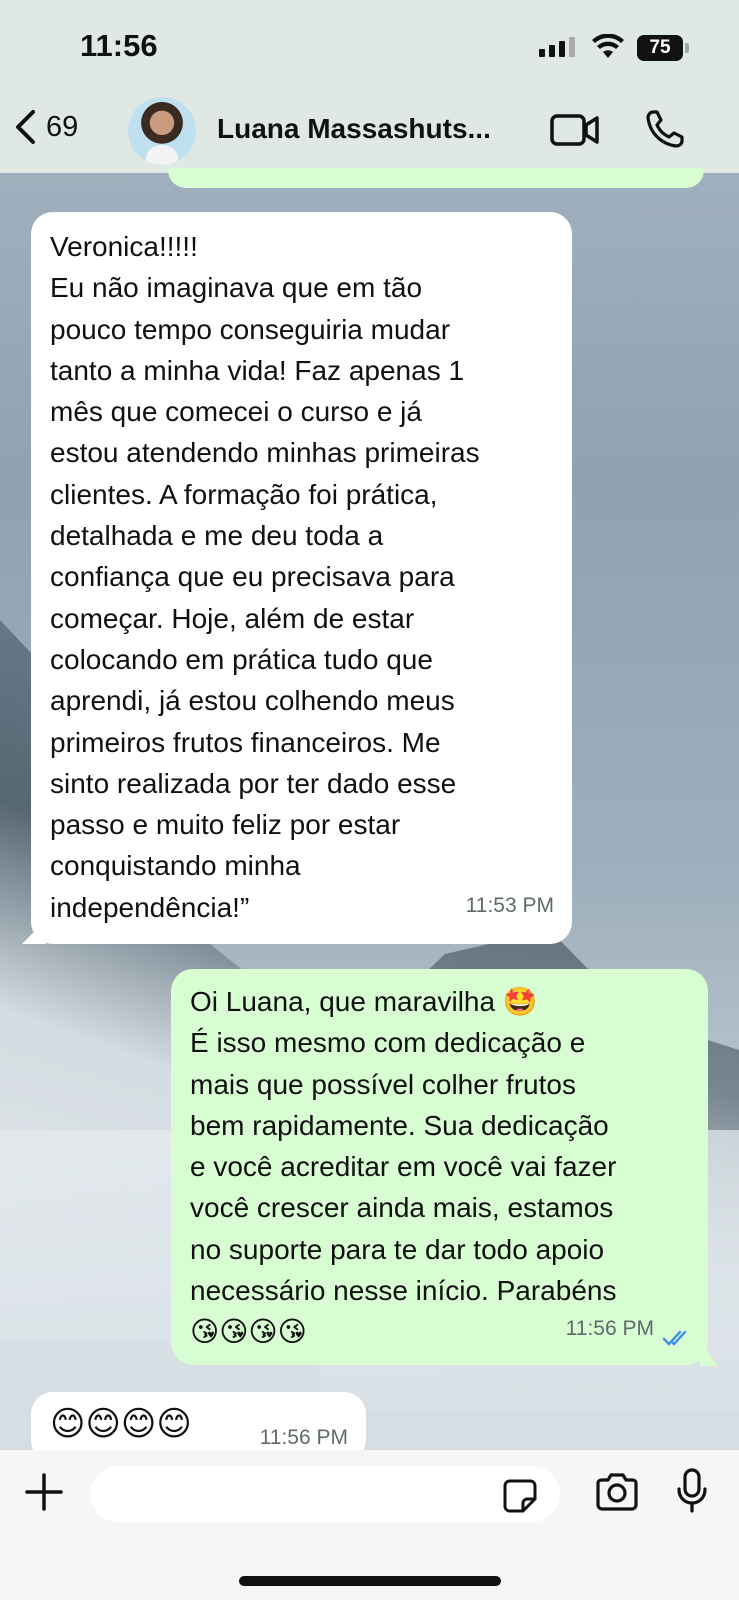 The image size is (739, 1600). What do you see at coordinates (557, 47) in the screenshot?
I see `cellular-signal-icon` at bounding box center [557, 47].